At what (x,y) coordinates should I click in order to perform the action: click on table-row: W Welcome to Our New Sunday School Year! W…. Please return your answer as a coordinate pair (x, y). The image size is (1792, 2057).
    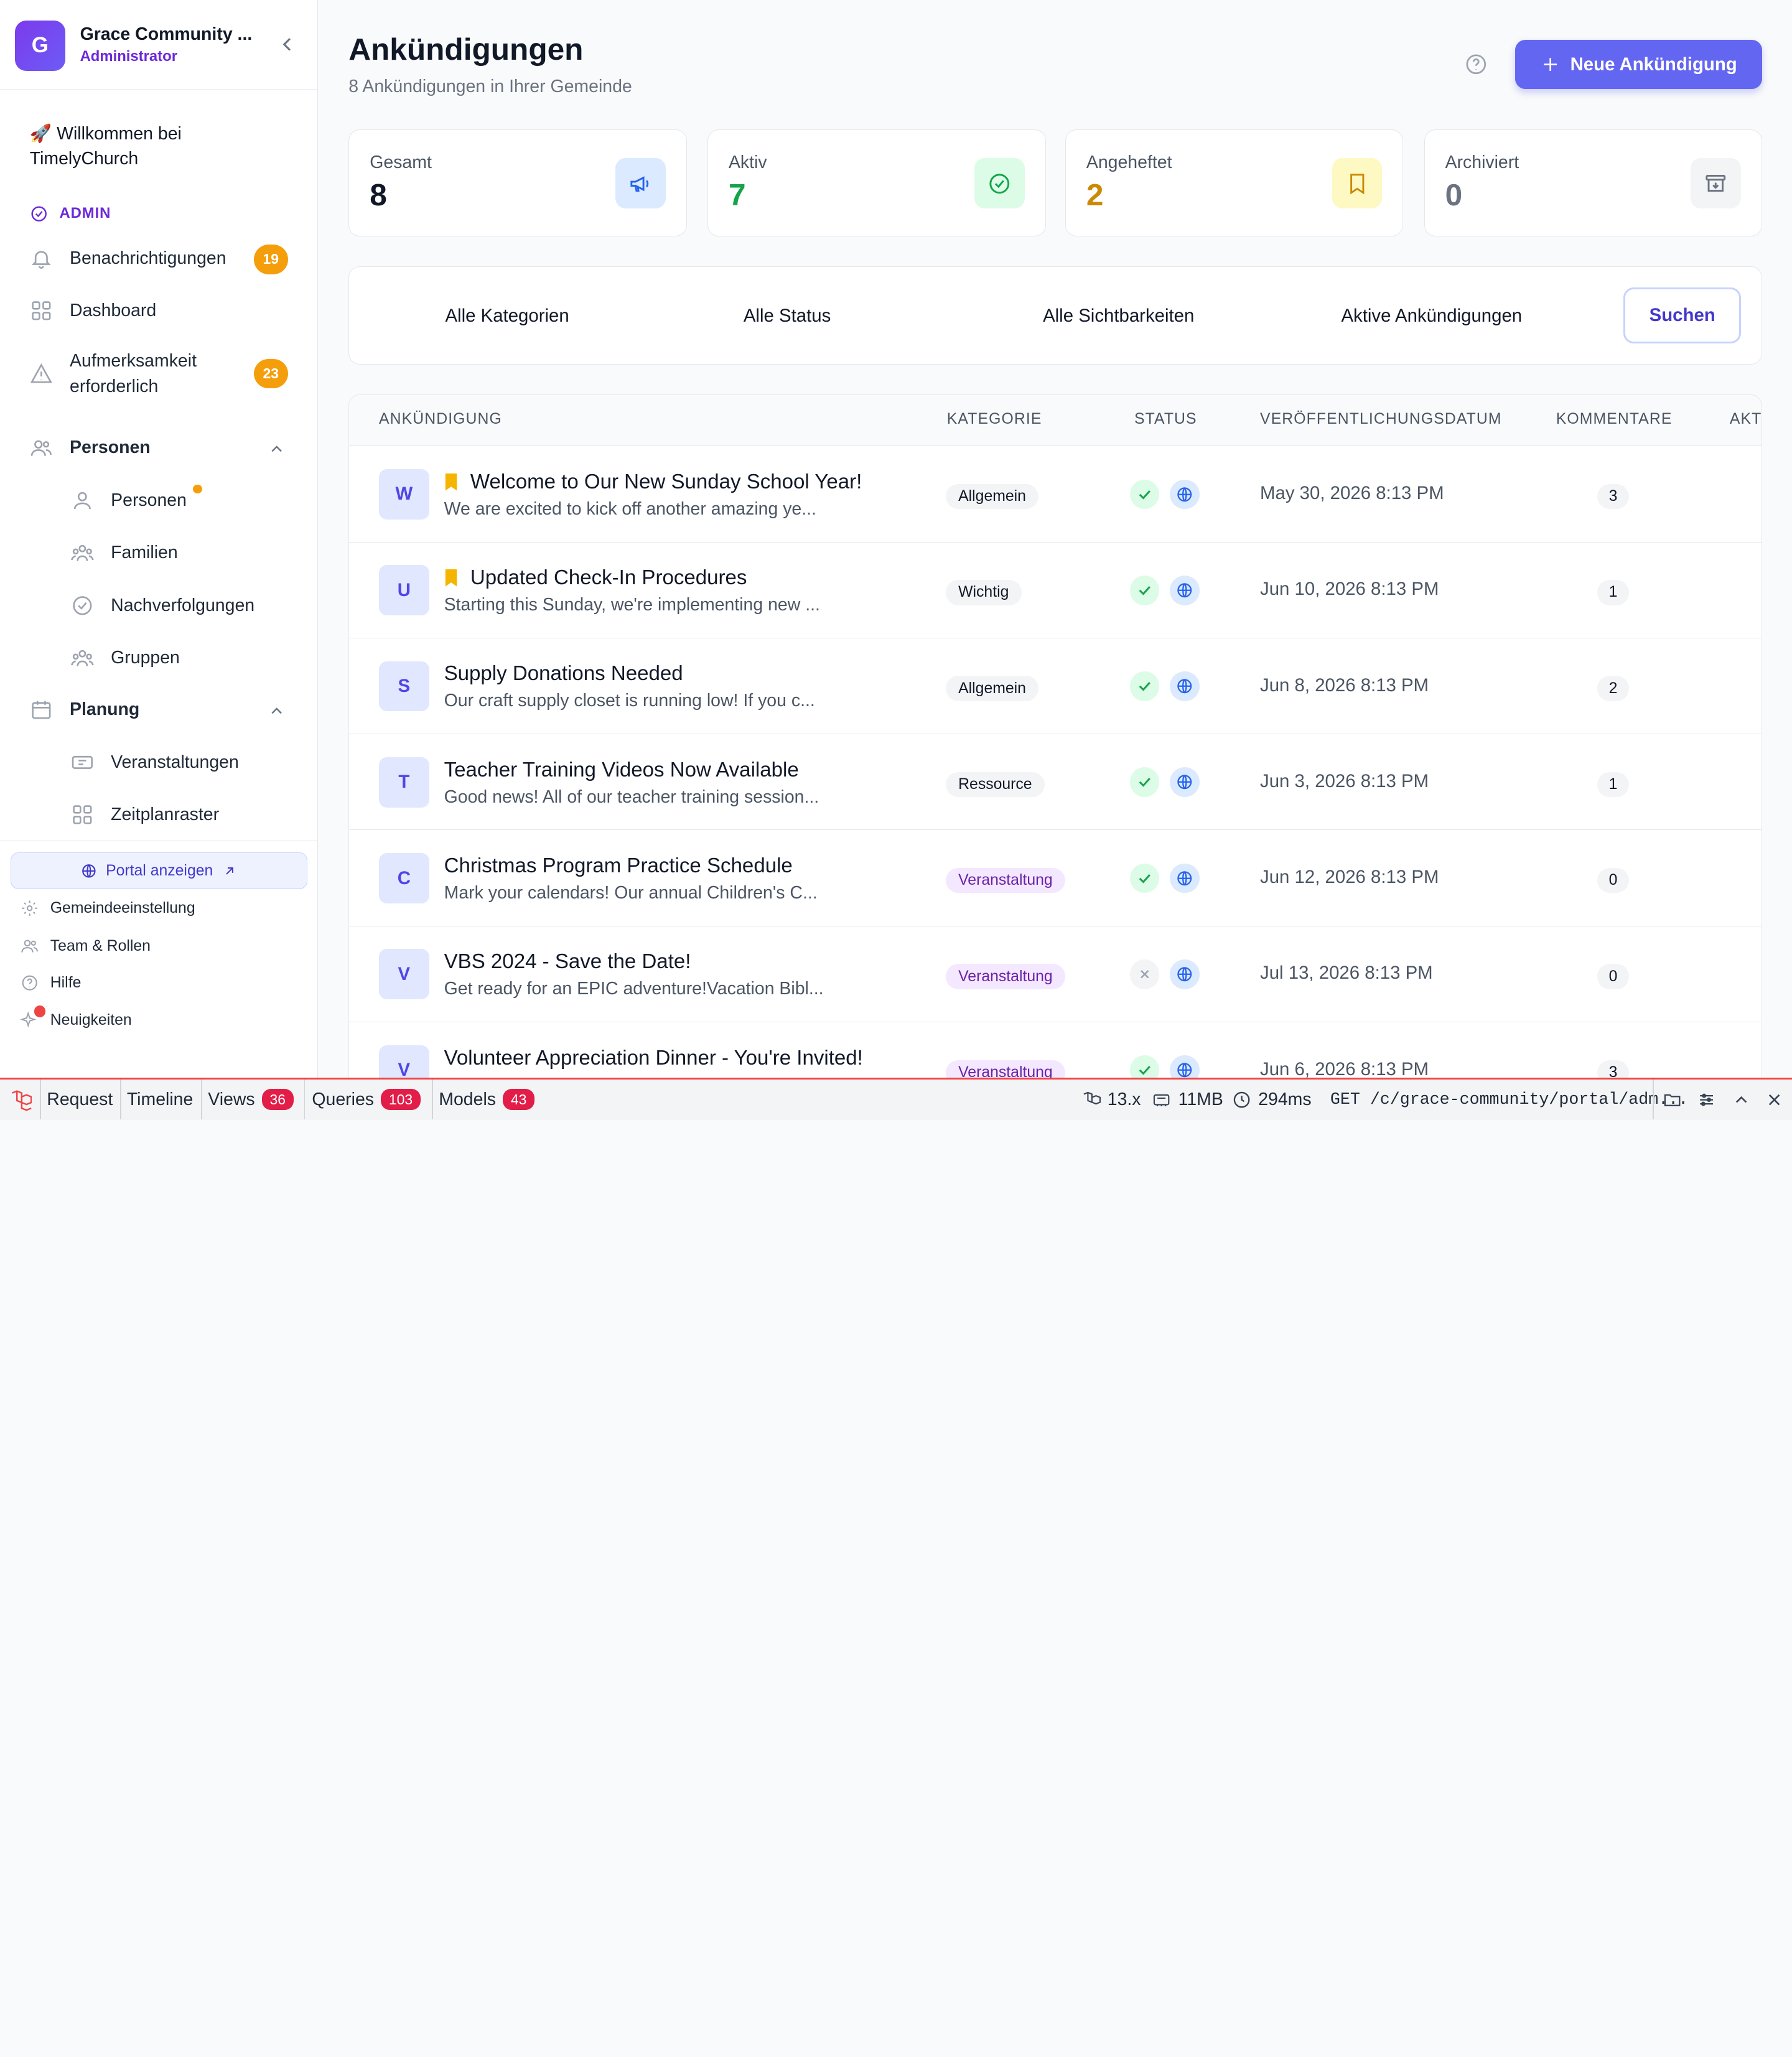
    Looking at the image, I should click on (1055, 494).